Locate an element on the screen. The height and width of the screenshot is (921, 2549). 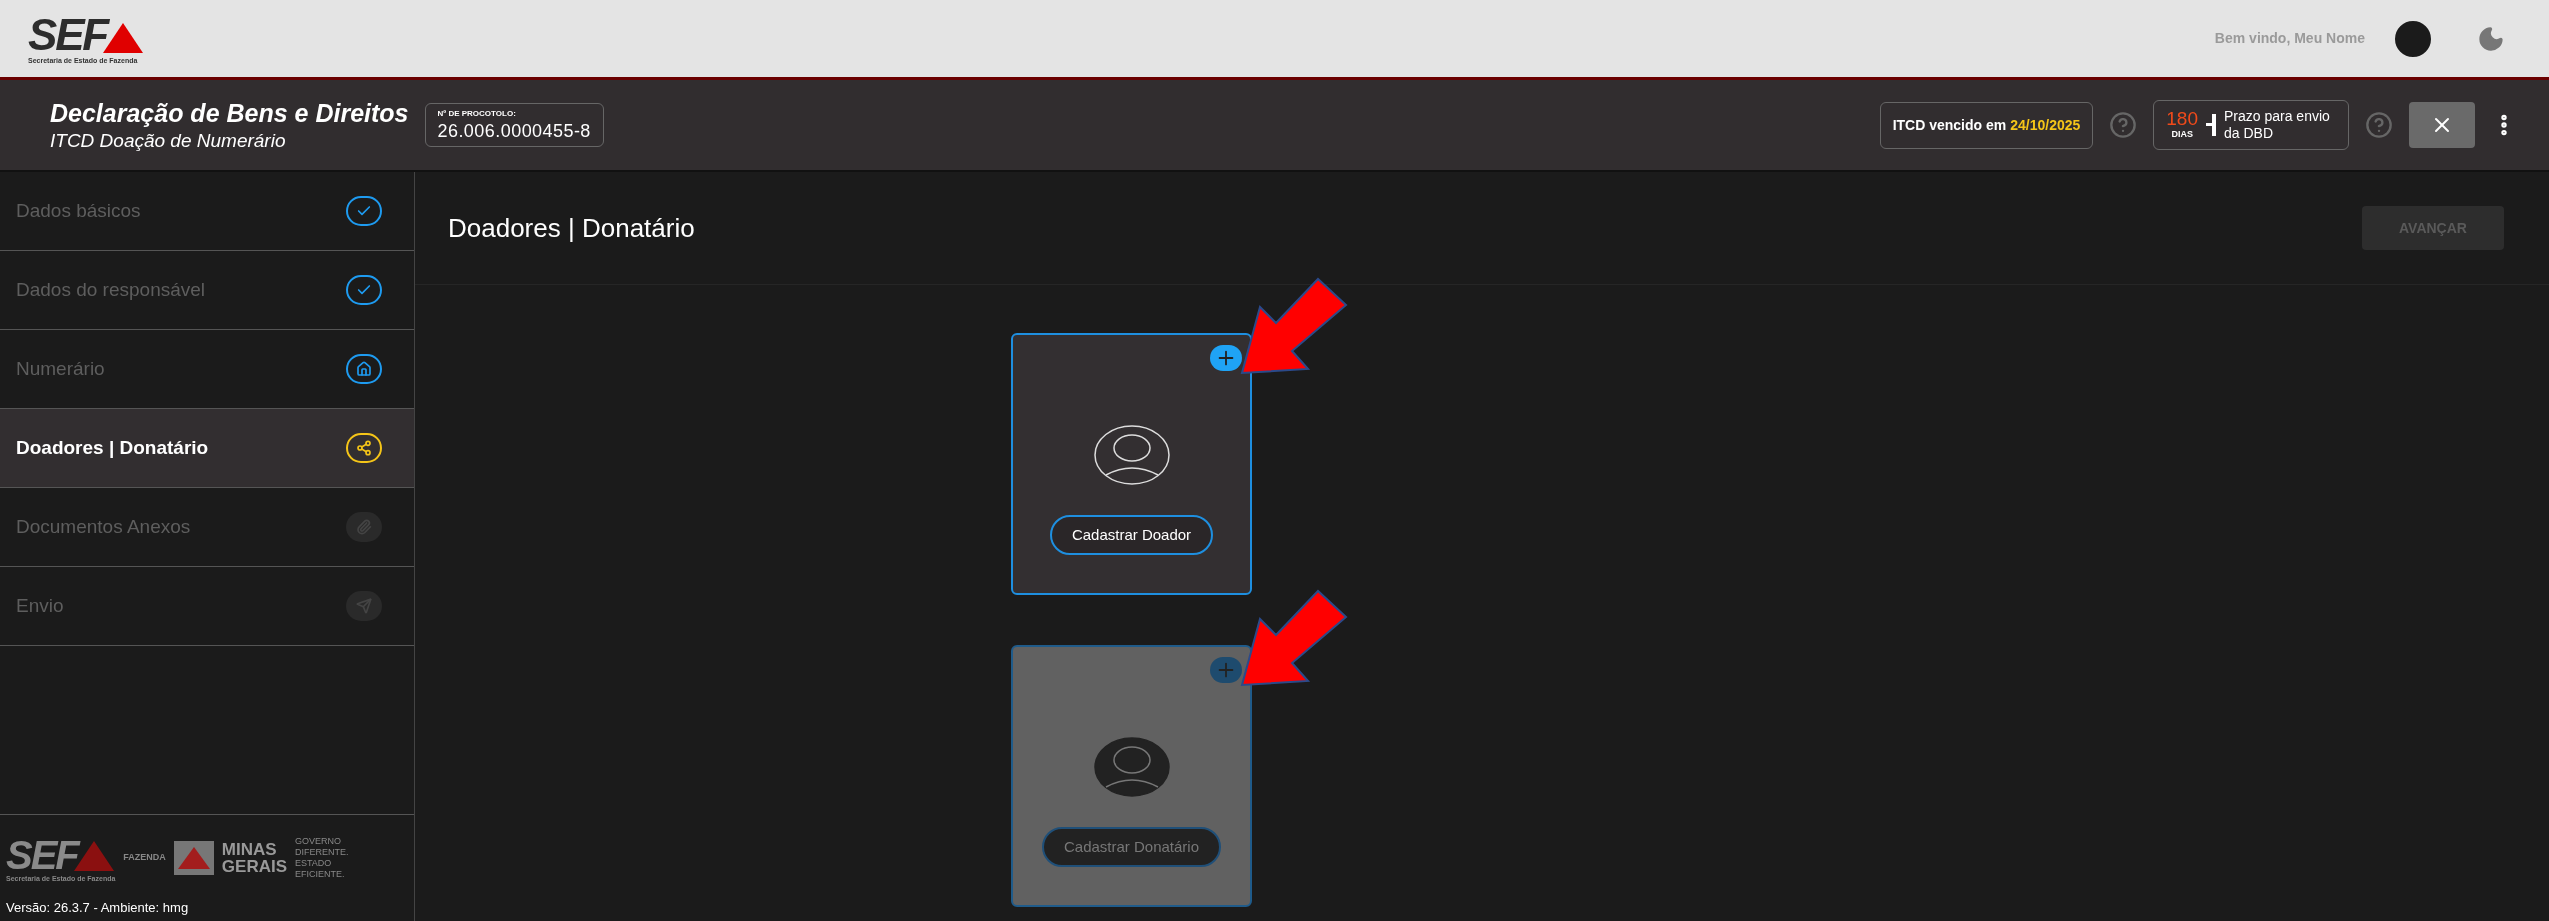
sidebar-item-label: Numerário is located at coordinates (60, 368).